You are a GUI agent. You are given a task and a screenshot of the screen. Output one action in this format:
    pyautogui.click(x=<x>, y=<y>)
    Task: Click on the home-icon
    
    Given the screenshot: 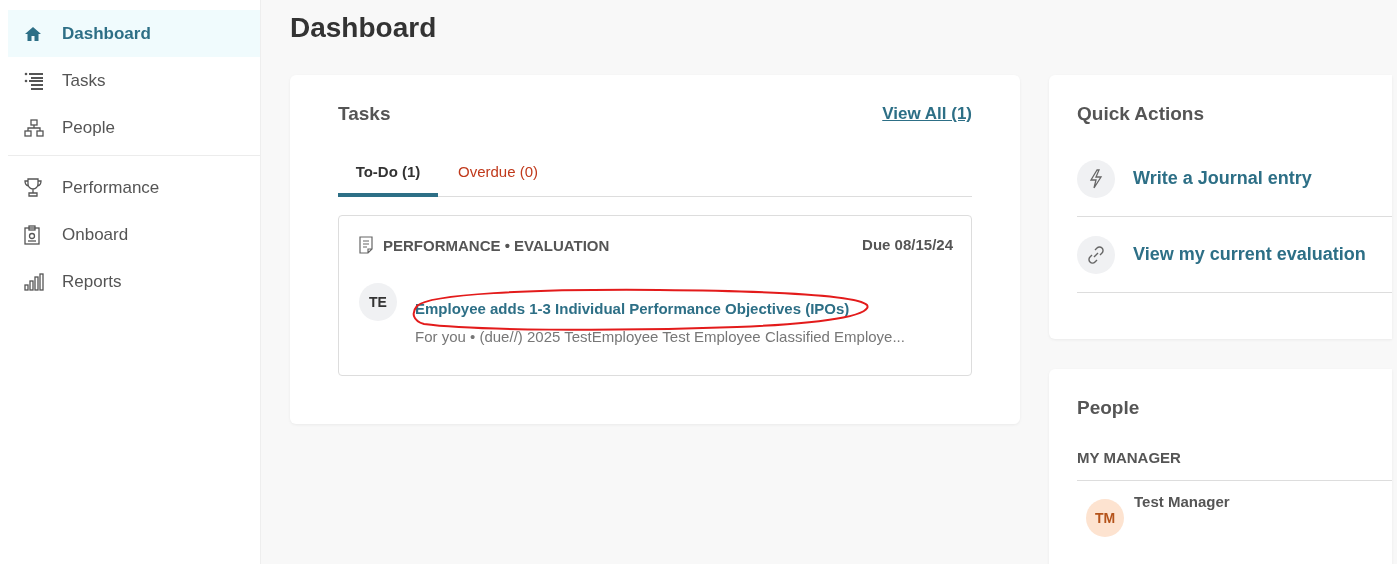 What is the action you would take?
    pyautogui.click(x=33, y=33)
    